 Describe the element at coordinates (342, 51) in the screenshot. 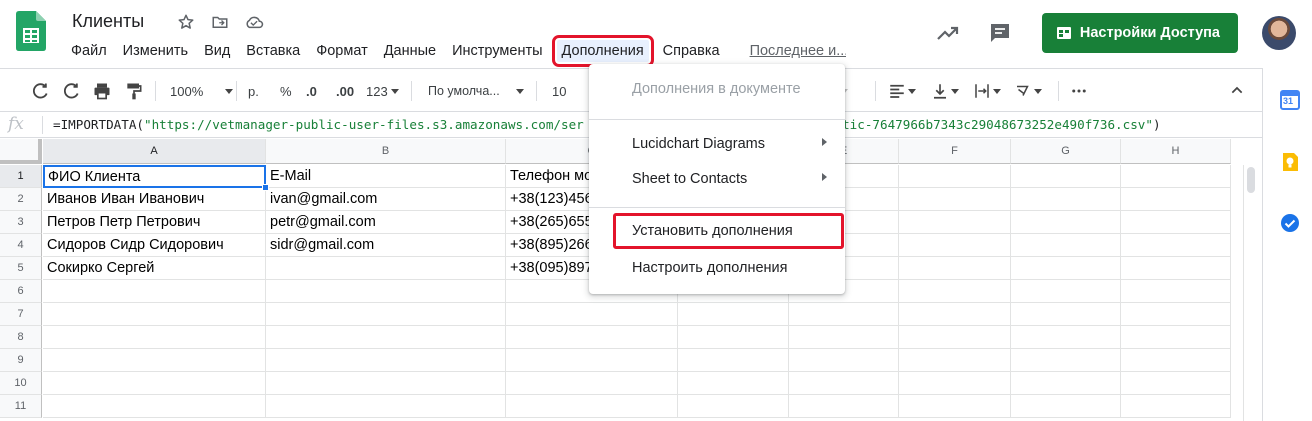

I see `menu-format: Формат` at that location.